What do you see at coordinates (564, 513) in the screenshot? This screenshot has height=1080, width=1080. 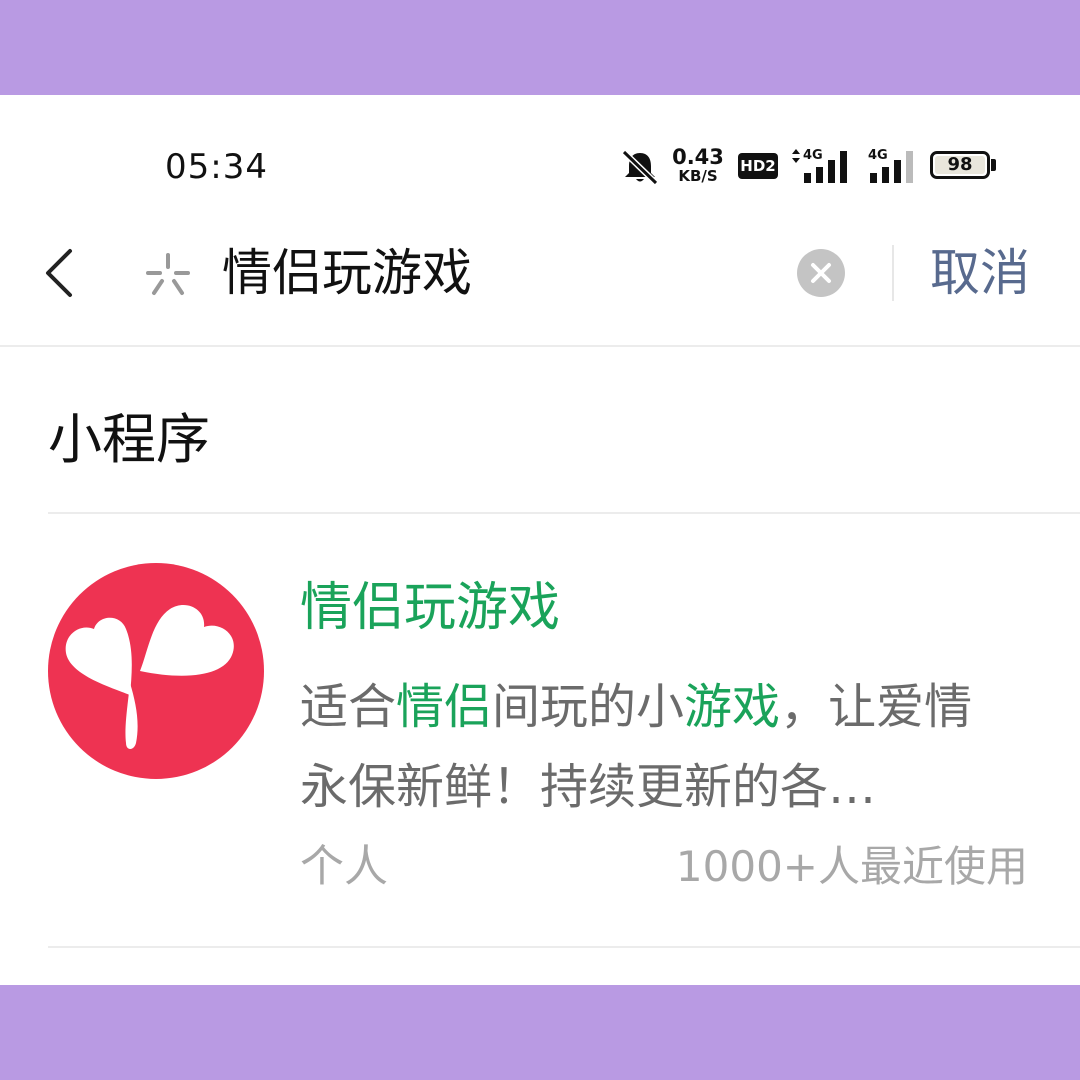 I see `section-divider` at bounding box center [564, 513].